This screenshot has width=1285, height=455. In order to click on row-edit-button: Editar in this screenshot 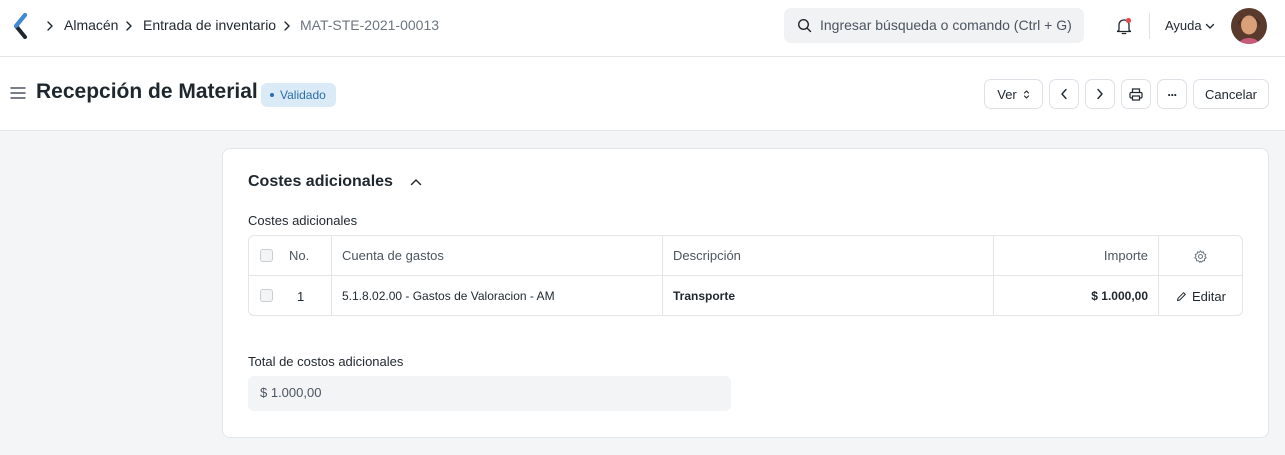, I will do `click(1201, 295)`.